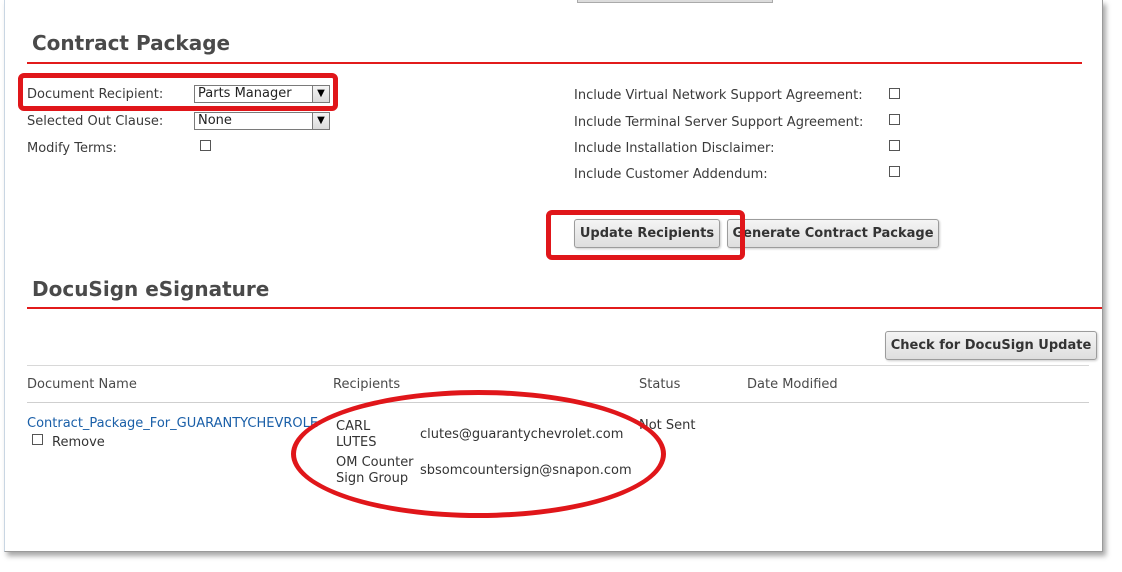  I want to click on modify-terms-label: Modify Terms:, so click(72, 148).